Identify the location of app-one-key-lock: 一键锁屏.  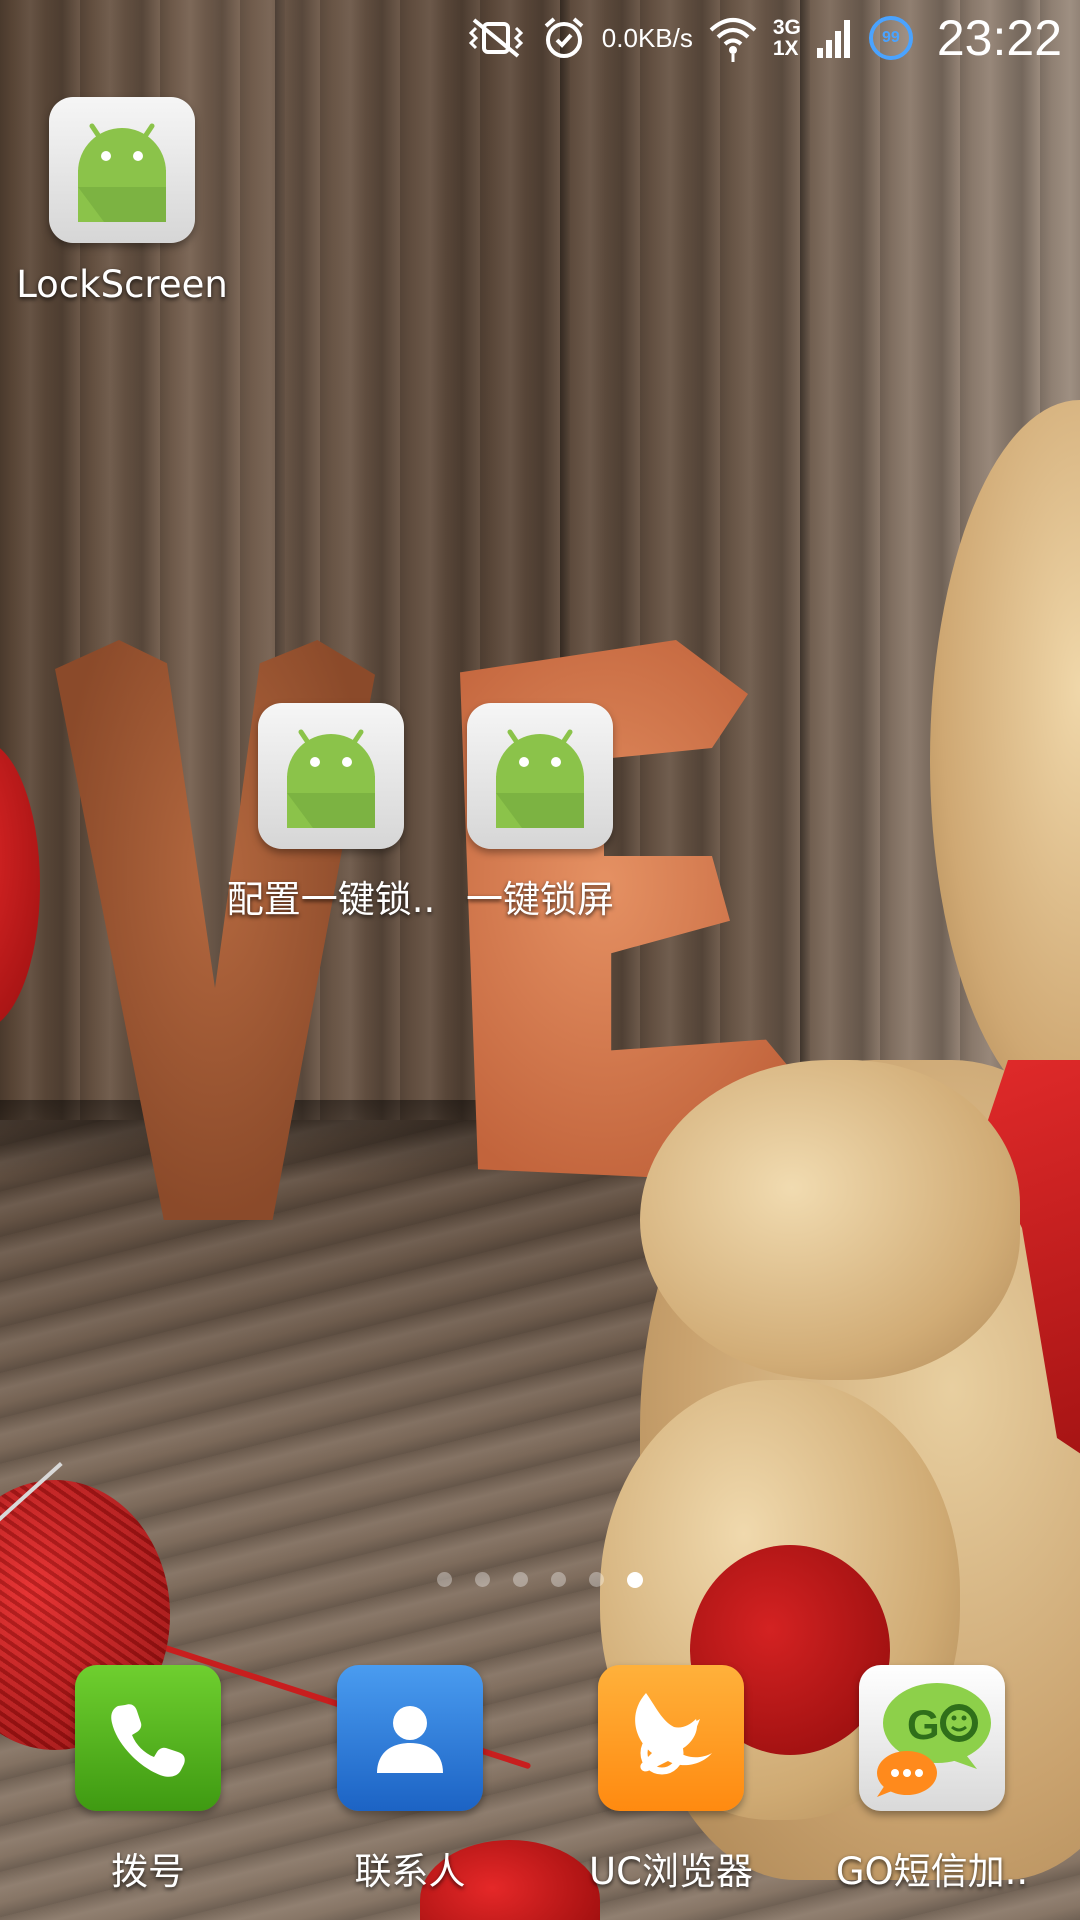
(540, 813).